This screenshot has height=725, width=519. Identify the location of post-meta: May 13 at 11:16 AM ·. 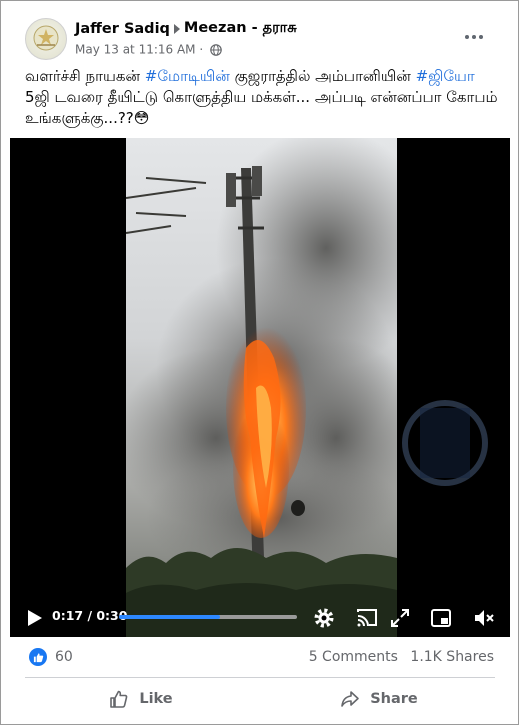
(148, 49).